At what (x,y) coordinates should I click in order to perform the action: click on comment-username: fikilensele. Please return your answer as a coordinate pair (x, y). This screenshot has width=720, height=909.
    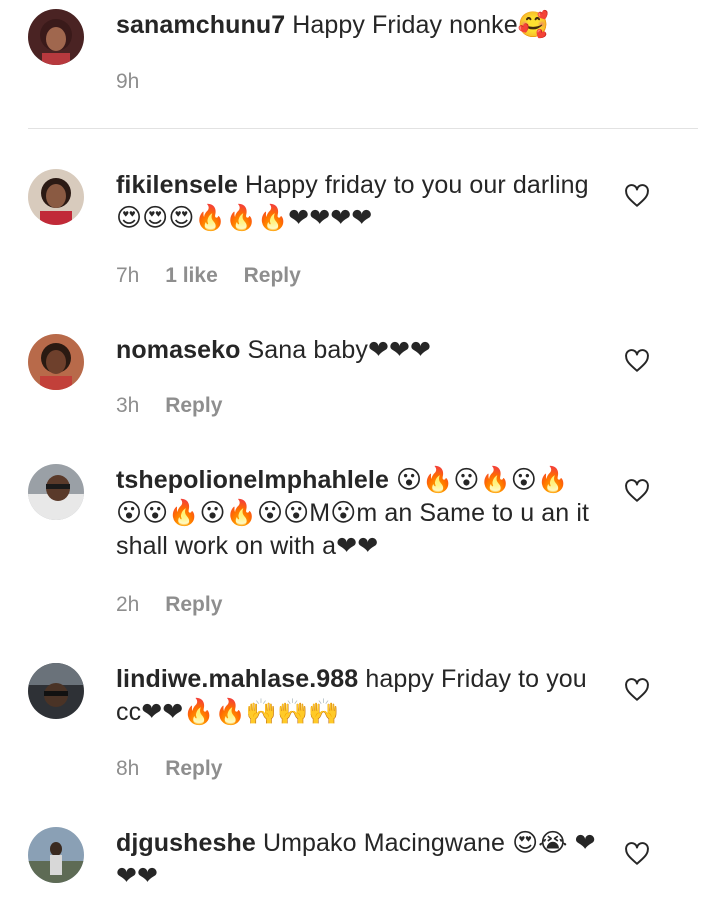
    Looking at the image, I should click on (177, 185).